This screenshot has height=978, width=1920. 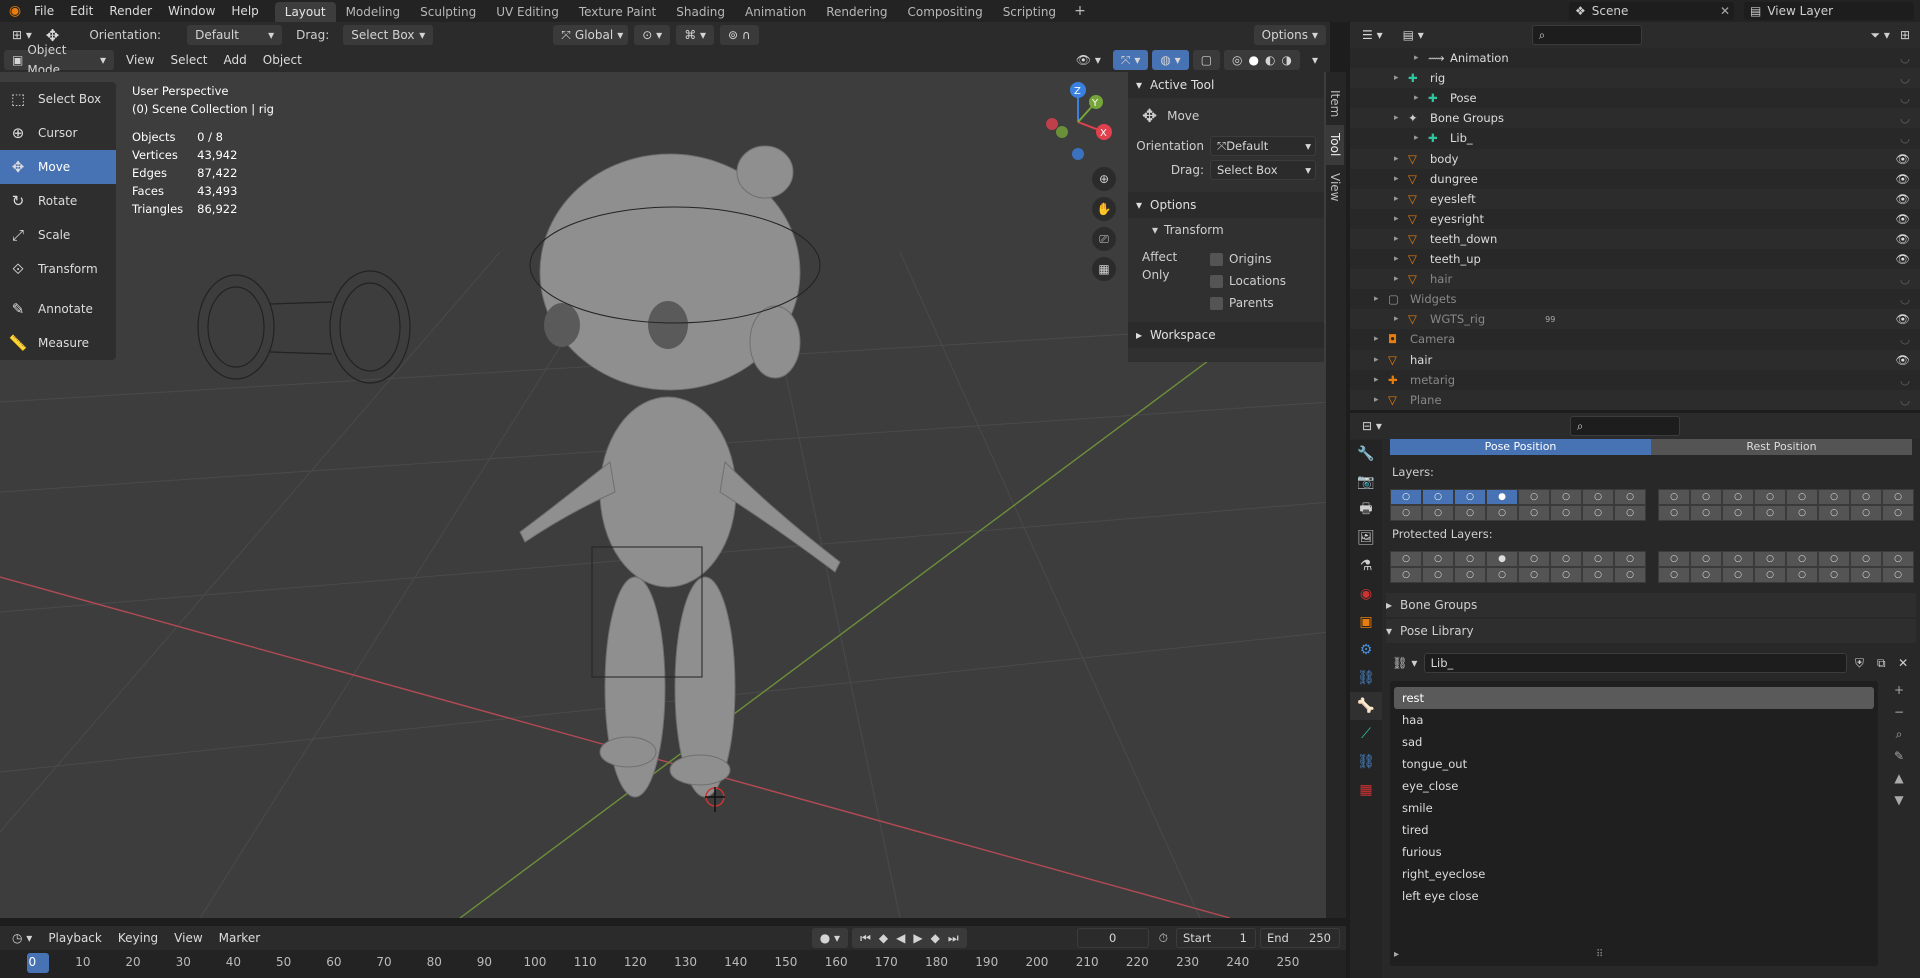 What do you see at coordinates (1413, 35) in the screenshot?
I see `display-mode-dropdown: ▤ ▾` at bounding box center [1413, 35].